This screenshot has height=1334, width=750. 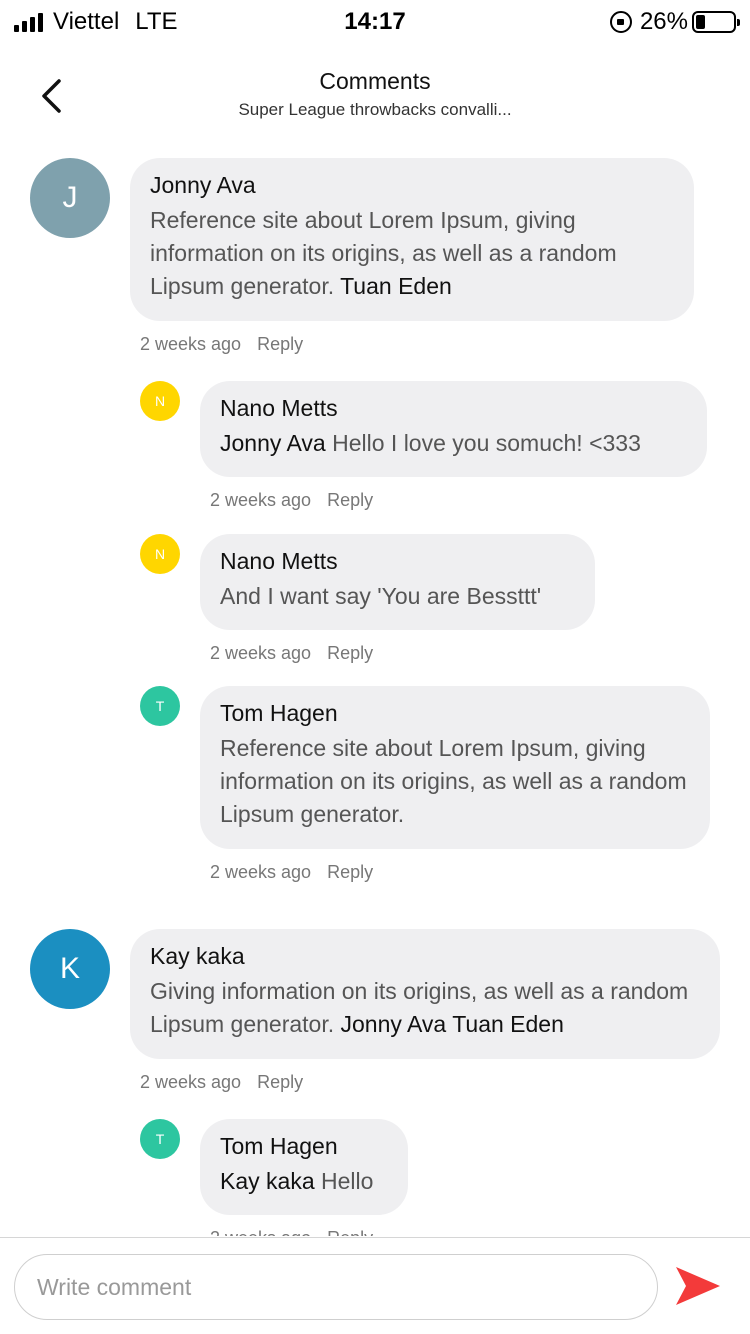 I want to click on send-button, so click(x=698, y=1286).